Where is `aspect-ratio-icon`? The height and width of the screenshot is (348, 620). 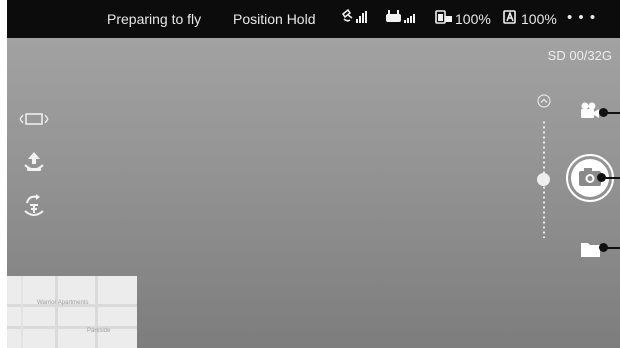
aspect-ratio-icon is located at coordinates (34, 121).